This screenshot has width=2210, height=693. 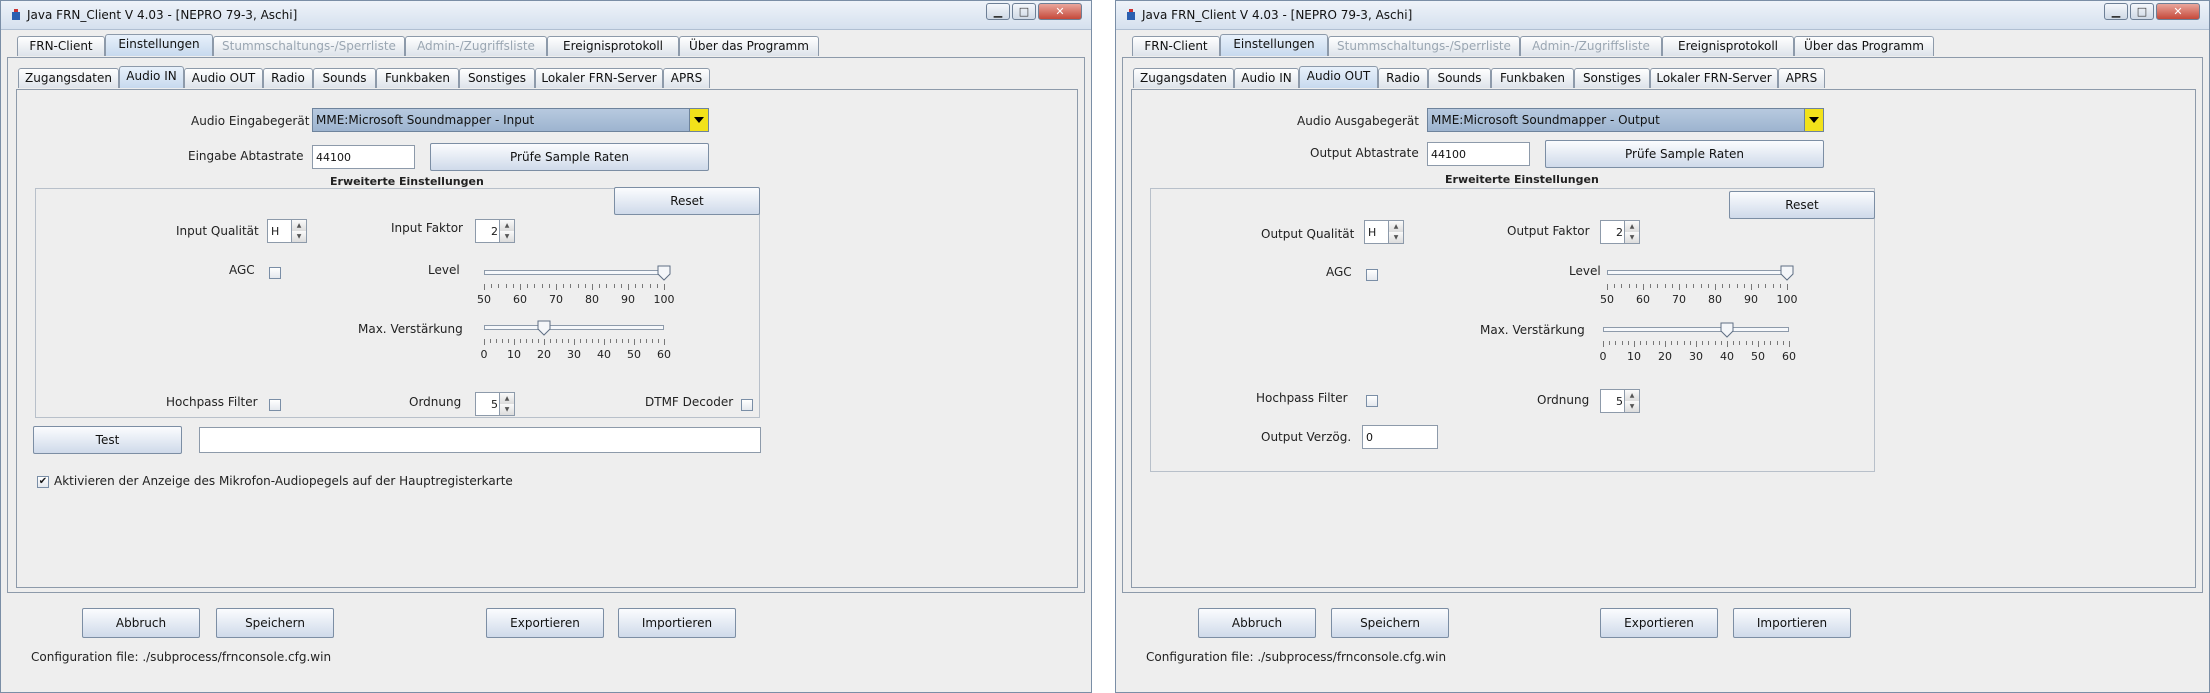 I want to click on input-quality-spinner: H ▲ ▼, so click(x=287, y=231).